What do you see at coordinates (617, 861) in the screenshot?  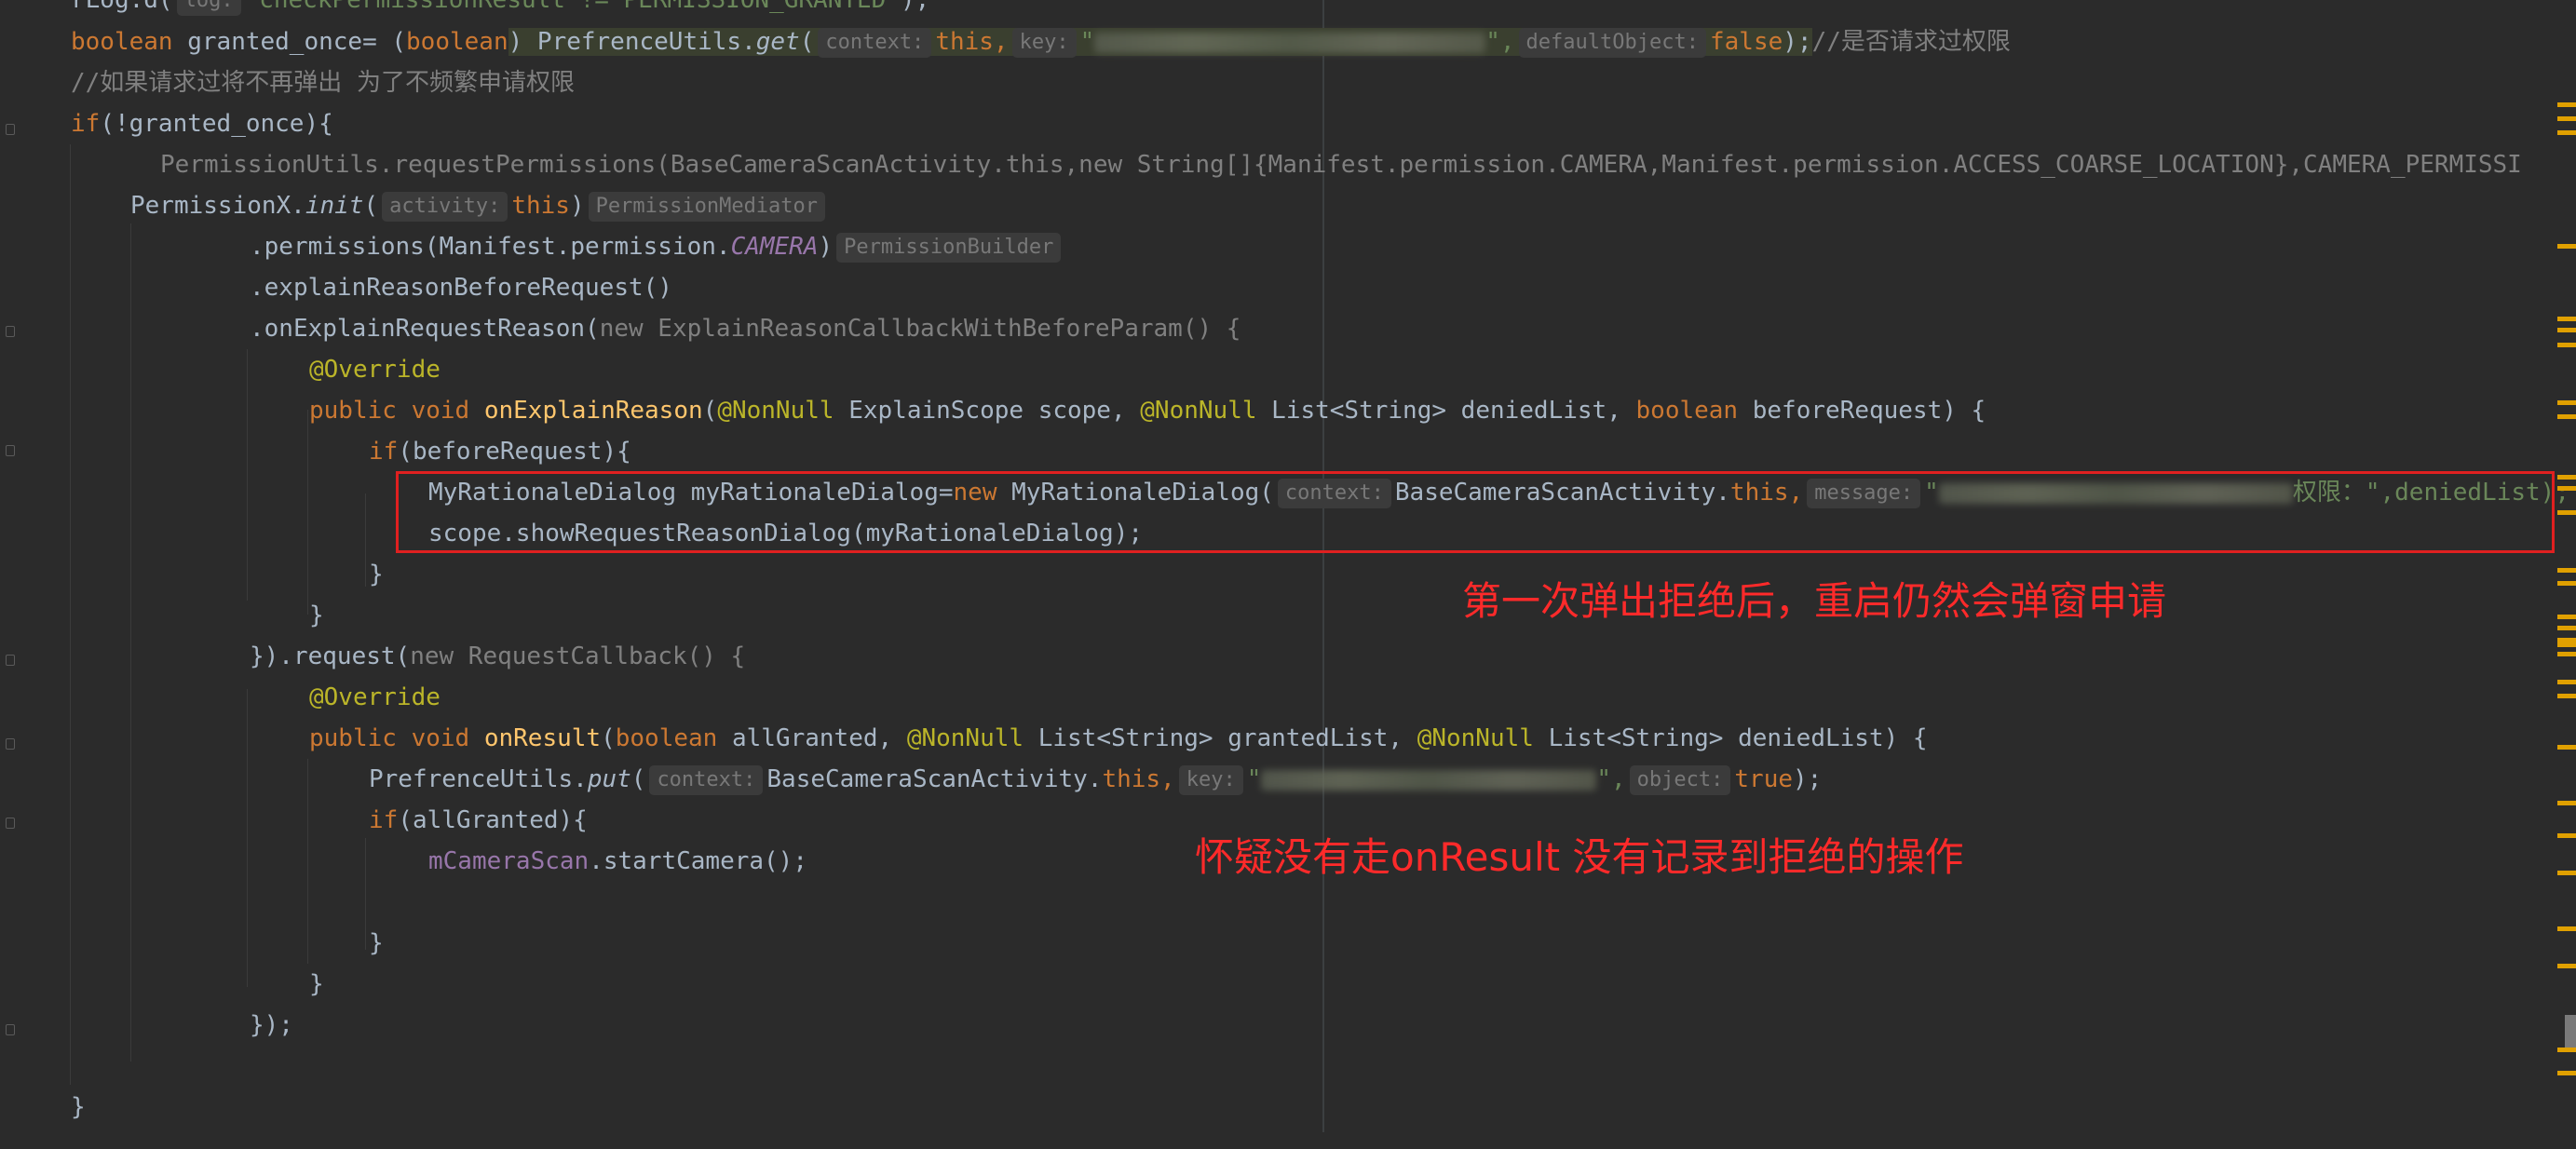 I see `code-line: mCameraScan.startCamera();` at bounding box center [617, 861].